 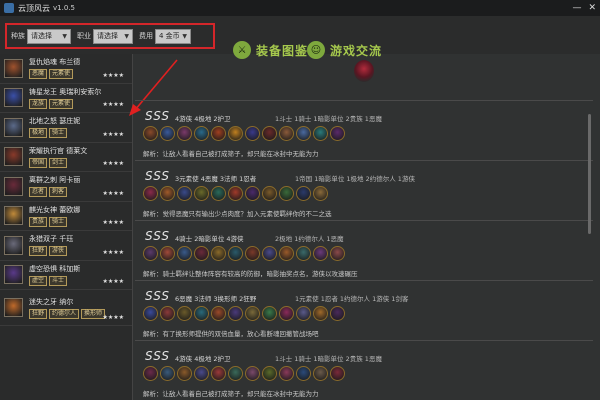 I want to click on hero-item: 荣耀执行官 德莱文 帝国 剑士 ★★★★, so click(x=66, y=157).